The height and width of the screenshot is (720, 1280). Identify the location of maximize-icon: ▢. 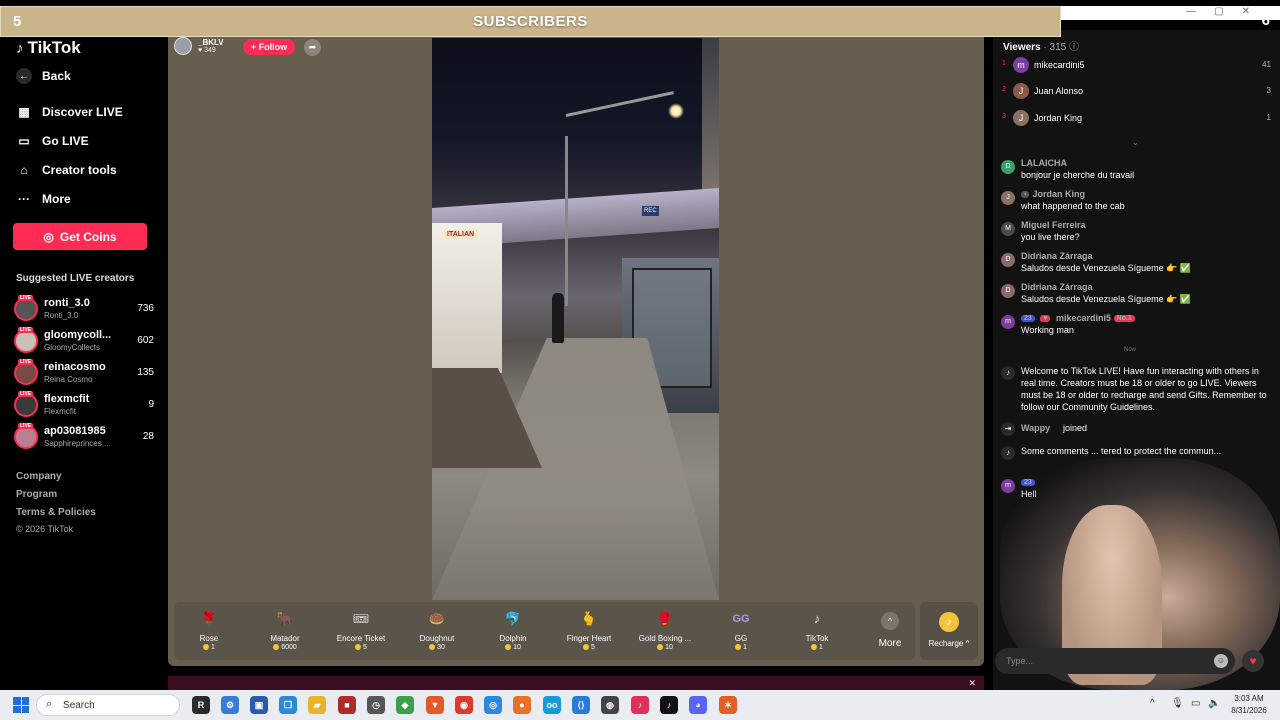
(1218, 13).